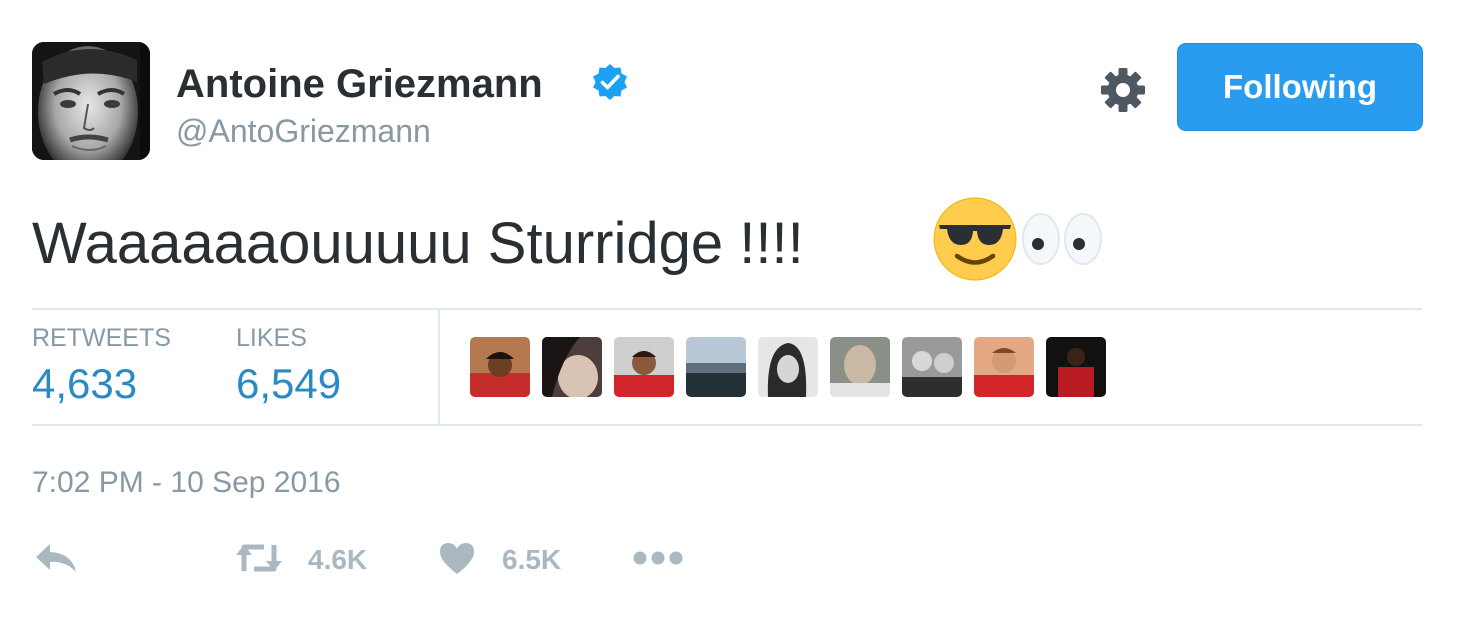 Image resolution: width=1460 pixels, height=632 pixels. Describe the element at coordinates (457, 560) in the screenshot. I see `heart-icon` at that location.